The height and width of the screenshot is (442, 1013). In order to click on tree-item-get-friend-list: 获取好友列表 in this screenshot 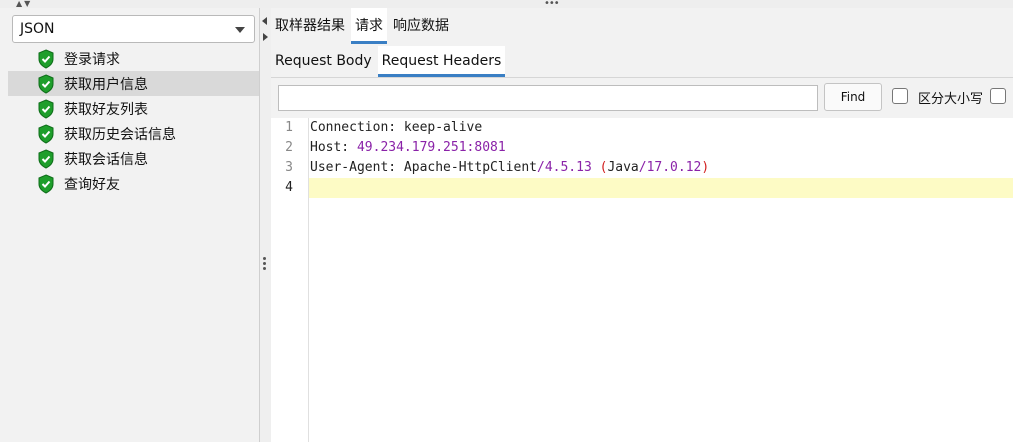, I will do `click(133, 108)`.